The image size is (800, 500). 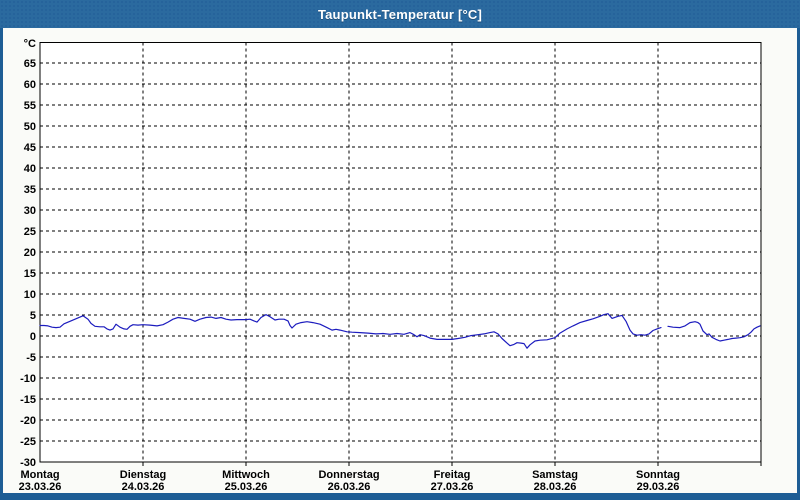 I want to click on day-name-label: Sonntag, so click(x=658, y=475).